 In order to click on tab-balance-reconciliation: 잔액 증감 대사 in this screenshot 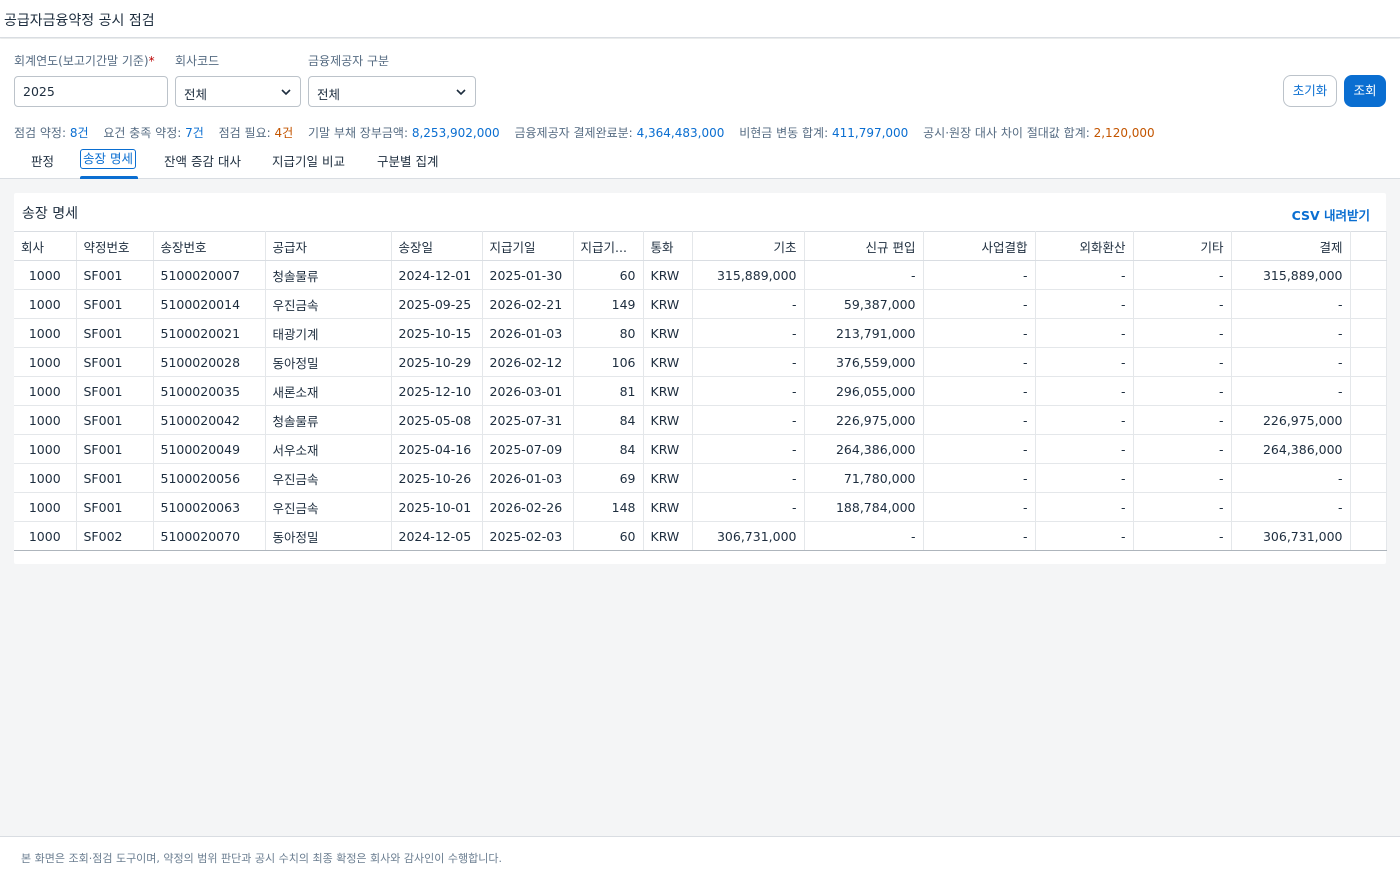, I will do `click(202, 160)`.